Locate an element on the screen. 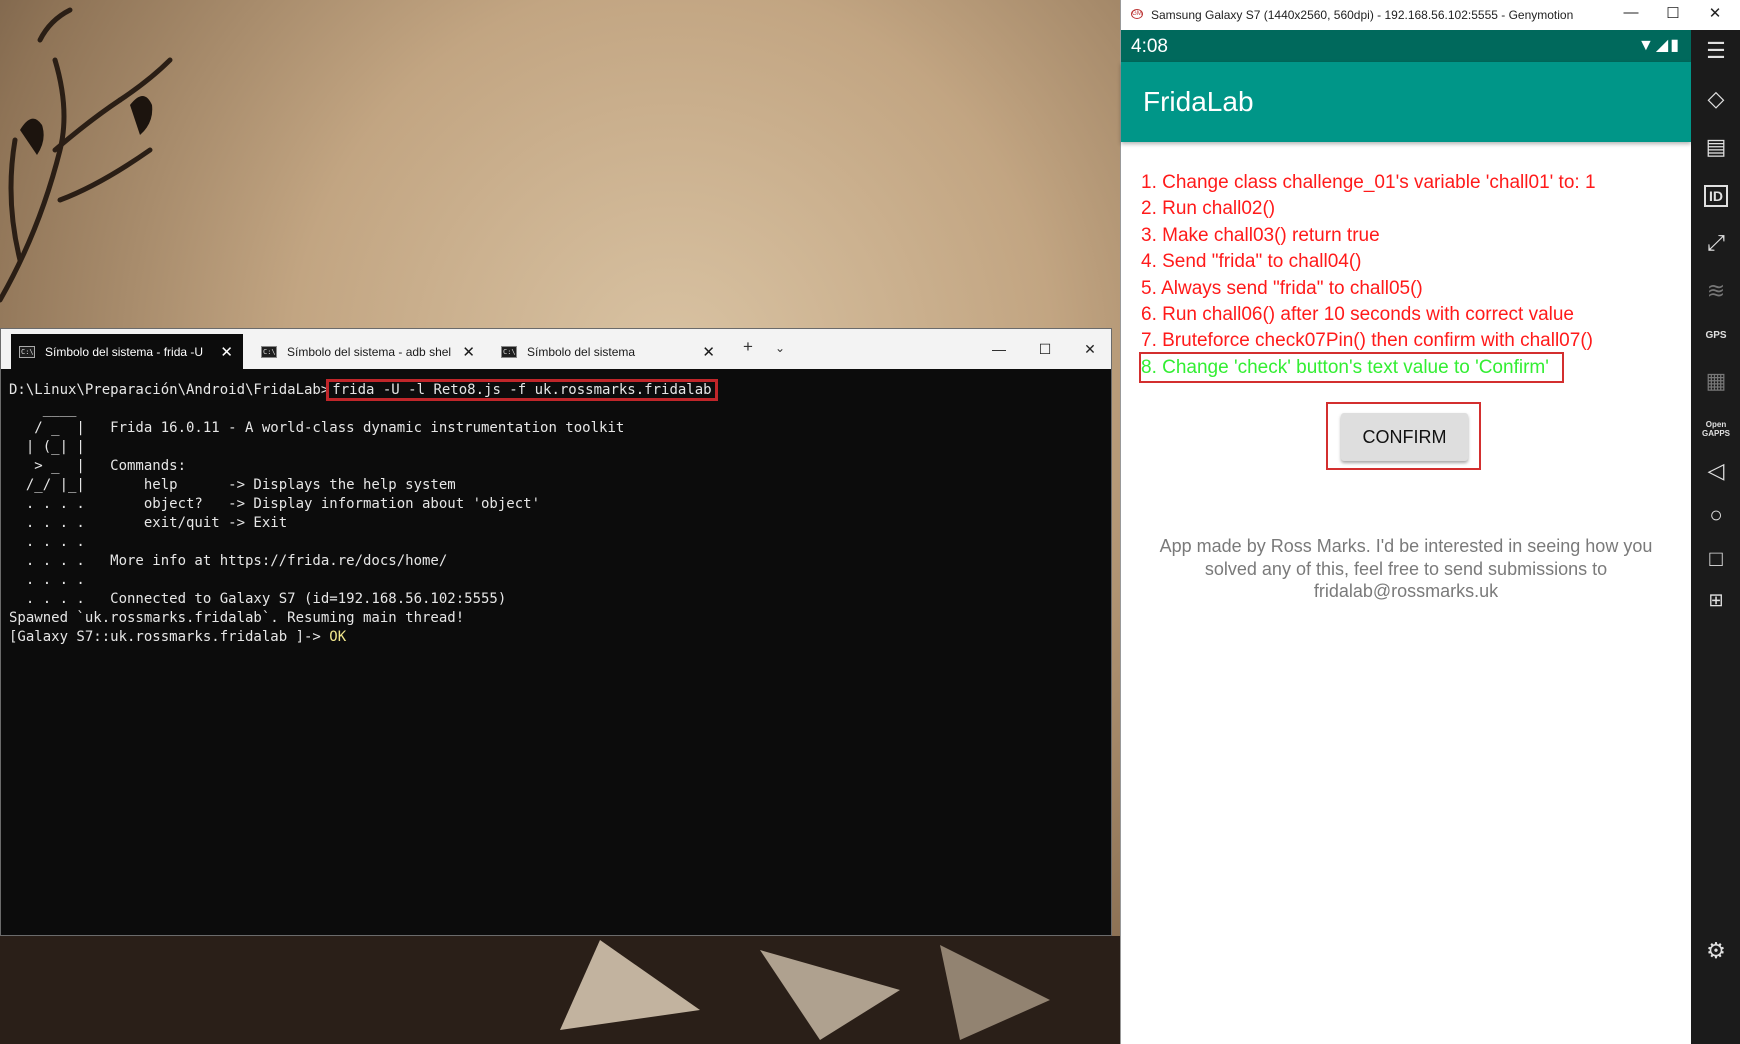 Image resolution: width=1740 pixels, height=1044 pixels. banner-line: ____ is located at coordinates (43, 409).